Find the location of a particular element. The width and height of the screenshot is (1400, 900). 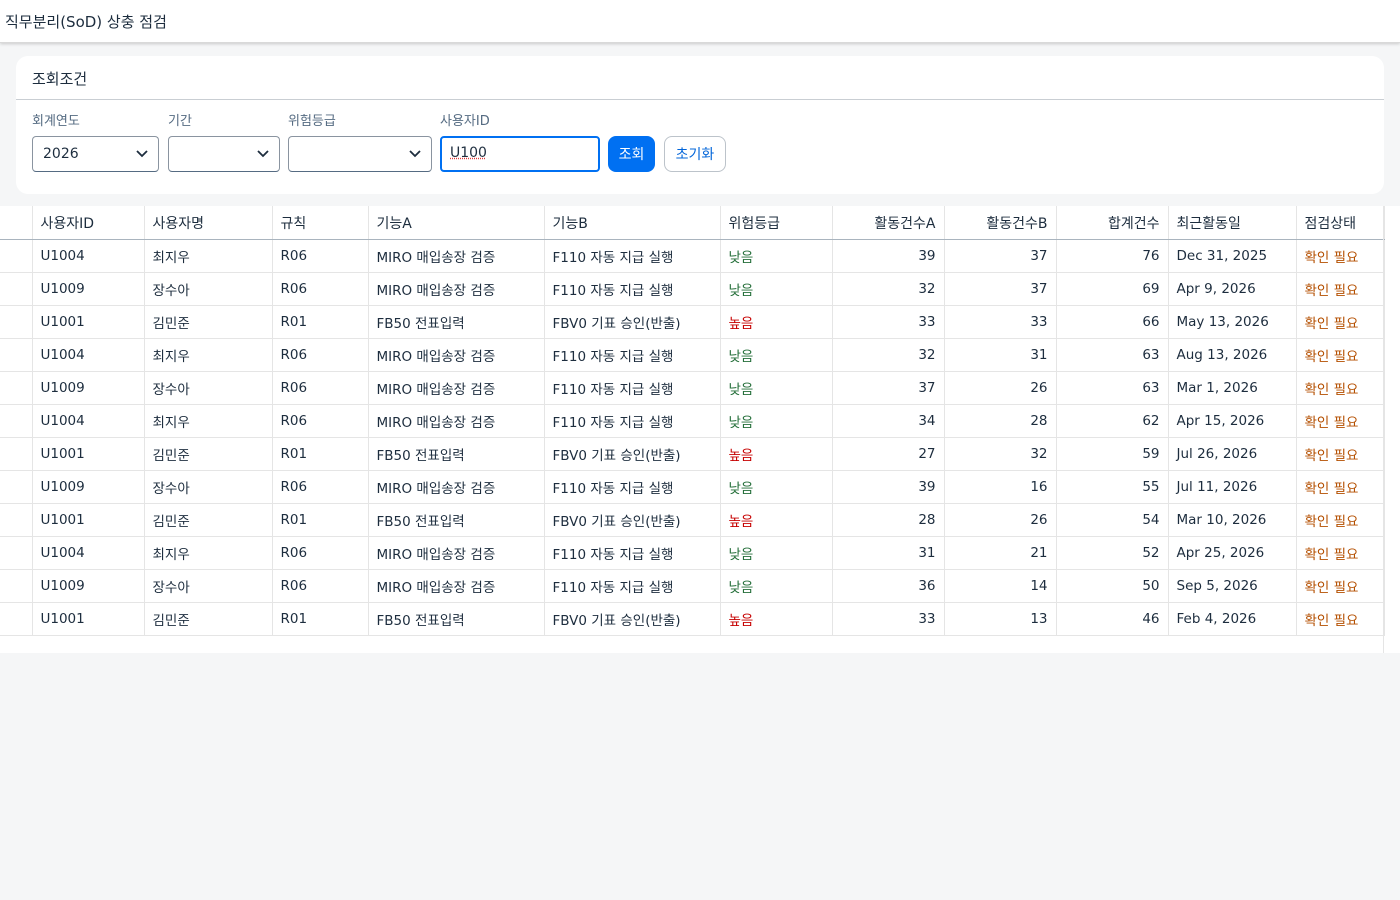

period-select is located at coordinates (224, 154).